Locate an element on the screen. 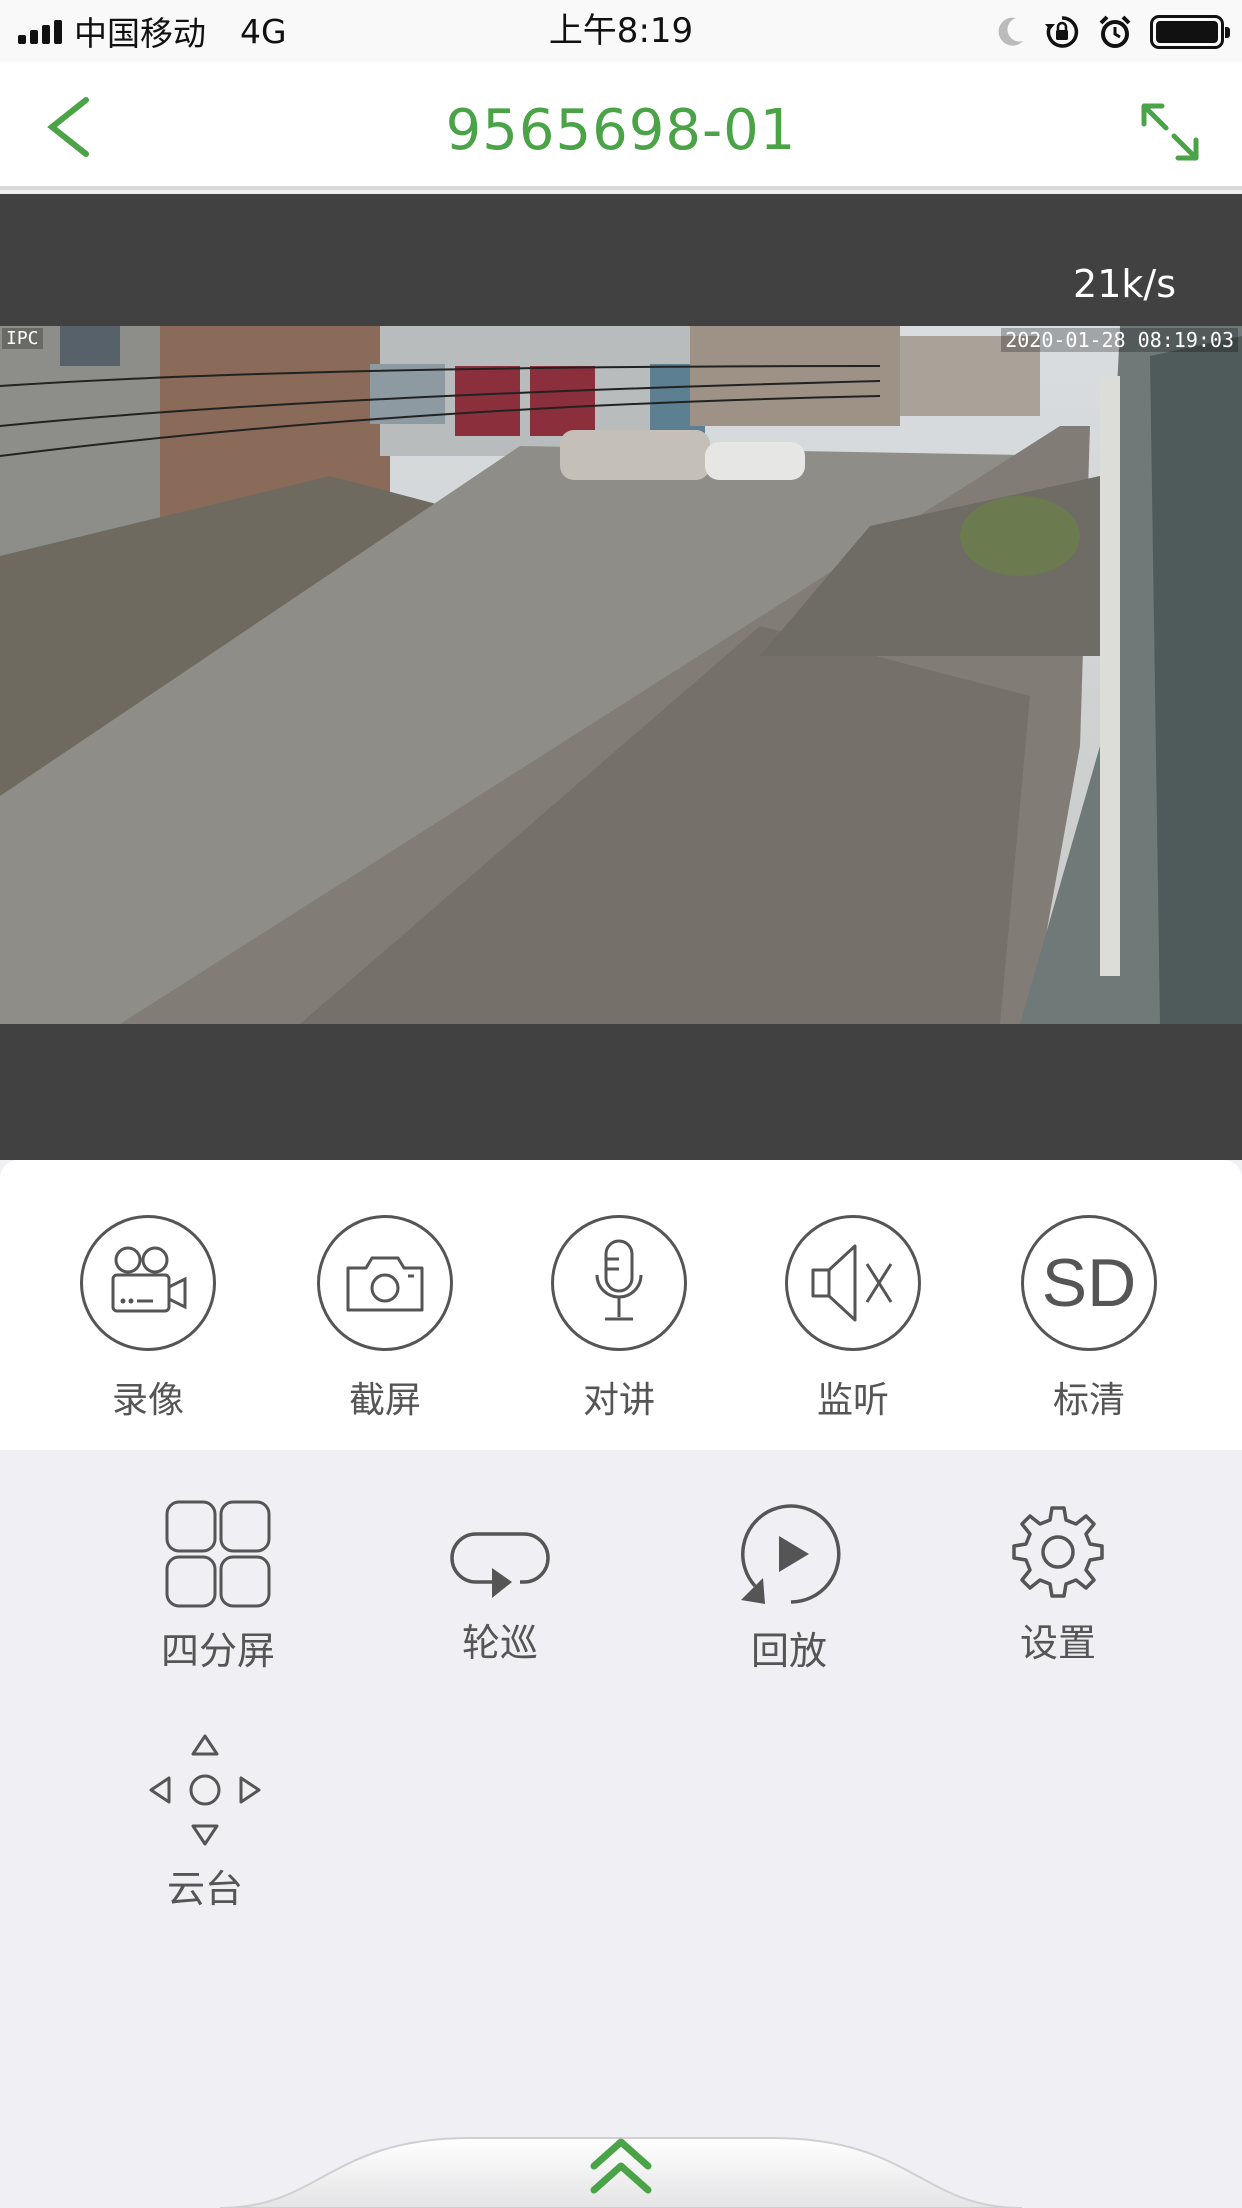  expand-icon is located at coordinates (1170, 132).